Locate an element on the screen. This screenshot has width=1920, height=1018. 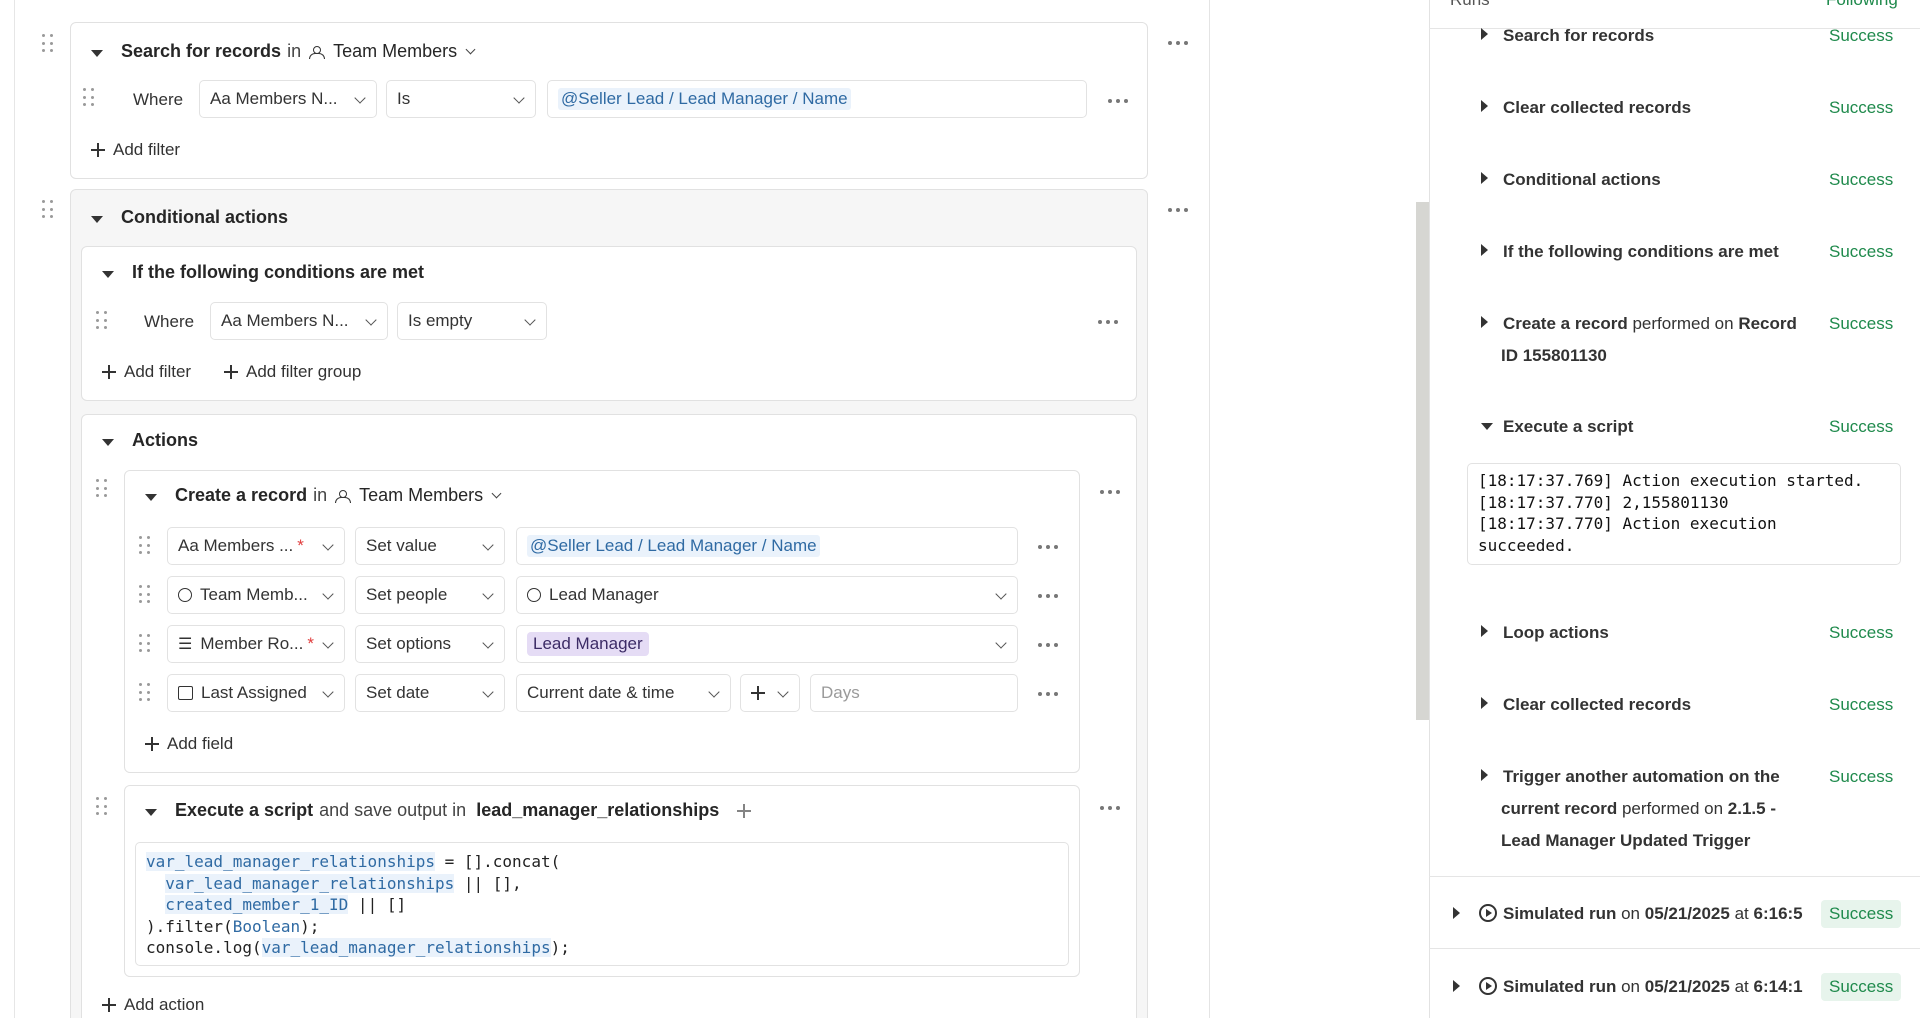
value-select-option: Lead Manager is located at coordinates (767, 644).